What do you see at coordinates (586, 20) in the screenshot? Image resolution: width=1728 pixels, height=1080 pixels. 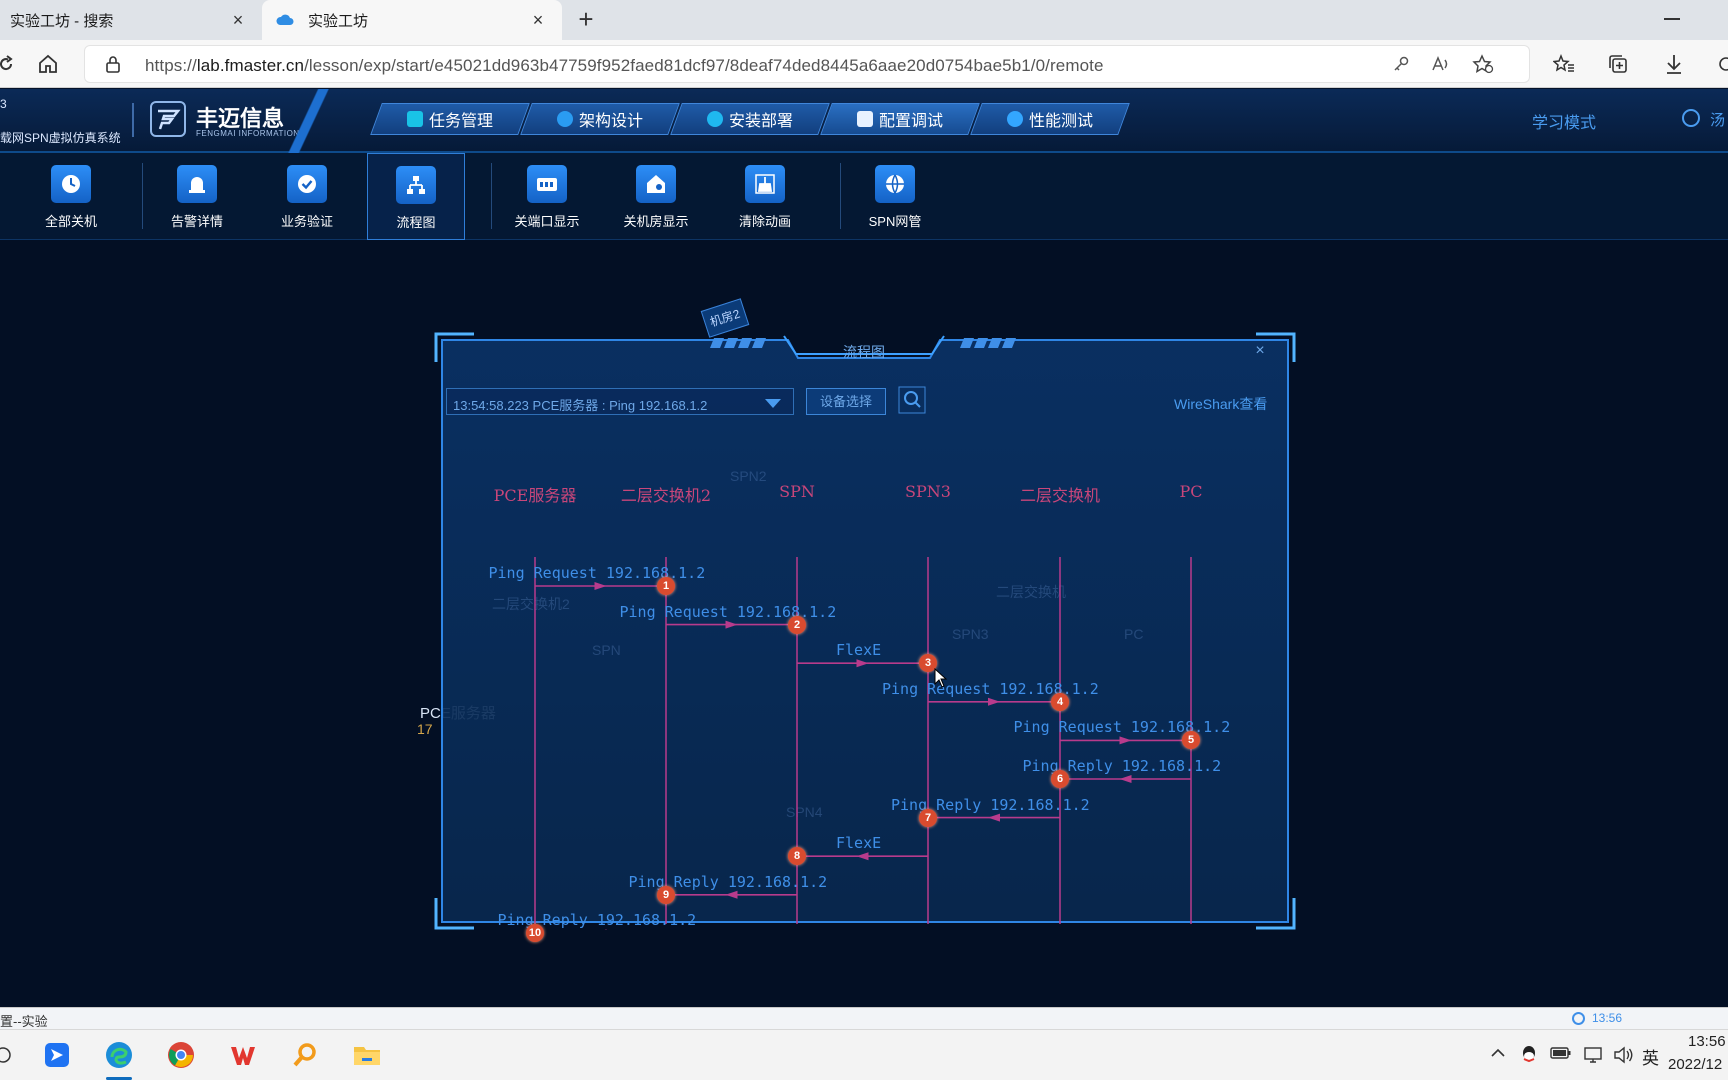 I see `new-tab-button: +` at bounding box center [586, 20].